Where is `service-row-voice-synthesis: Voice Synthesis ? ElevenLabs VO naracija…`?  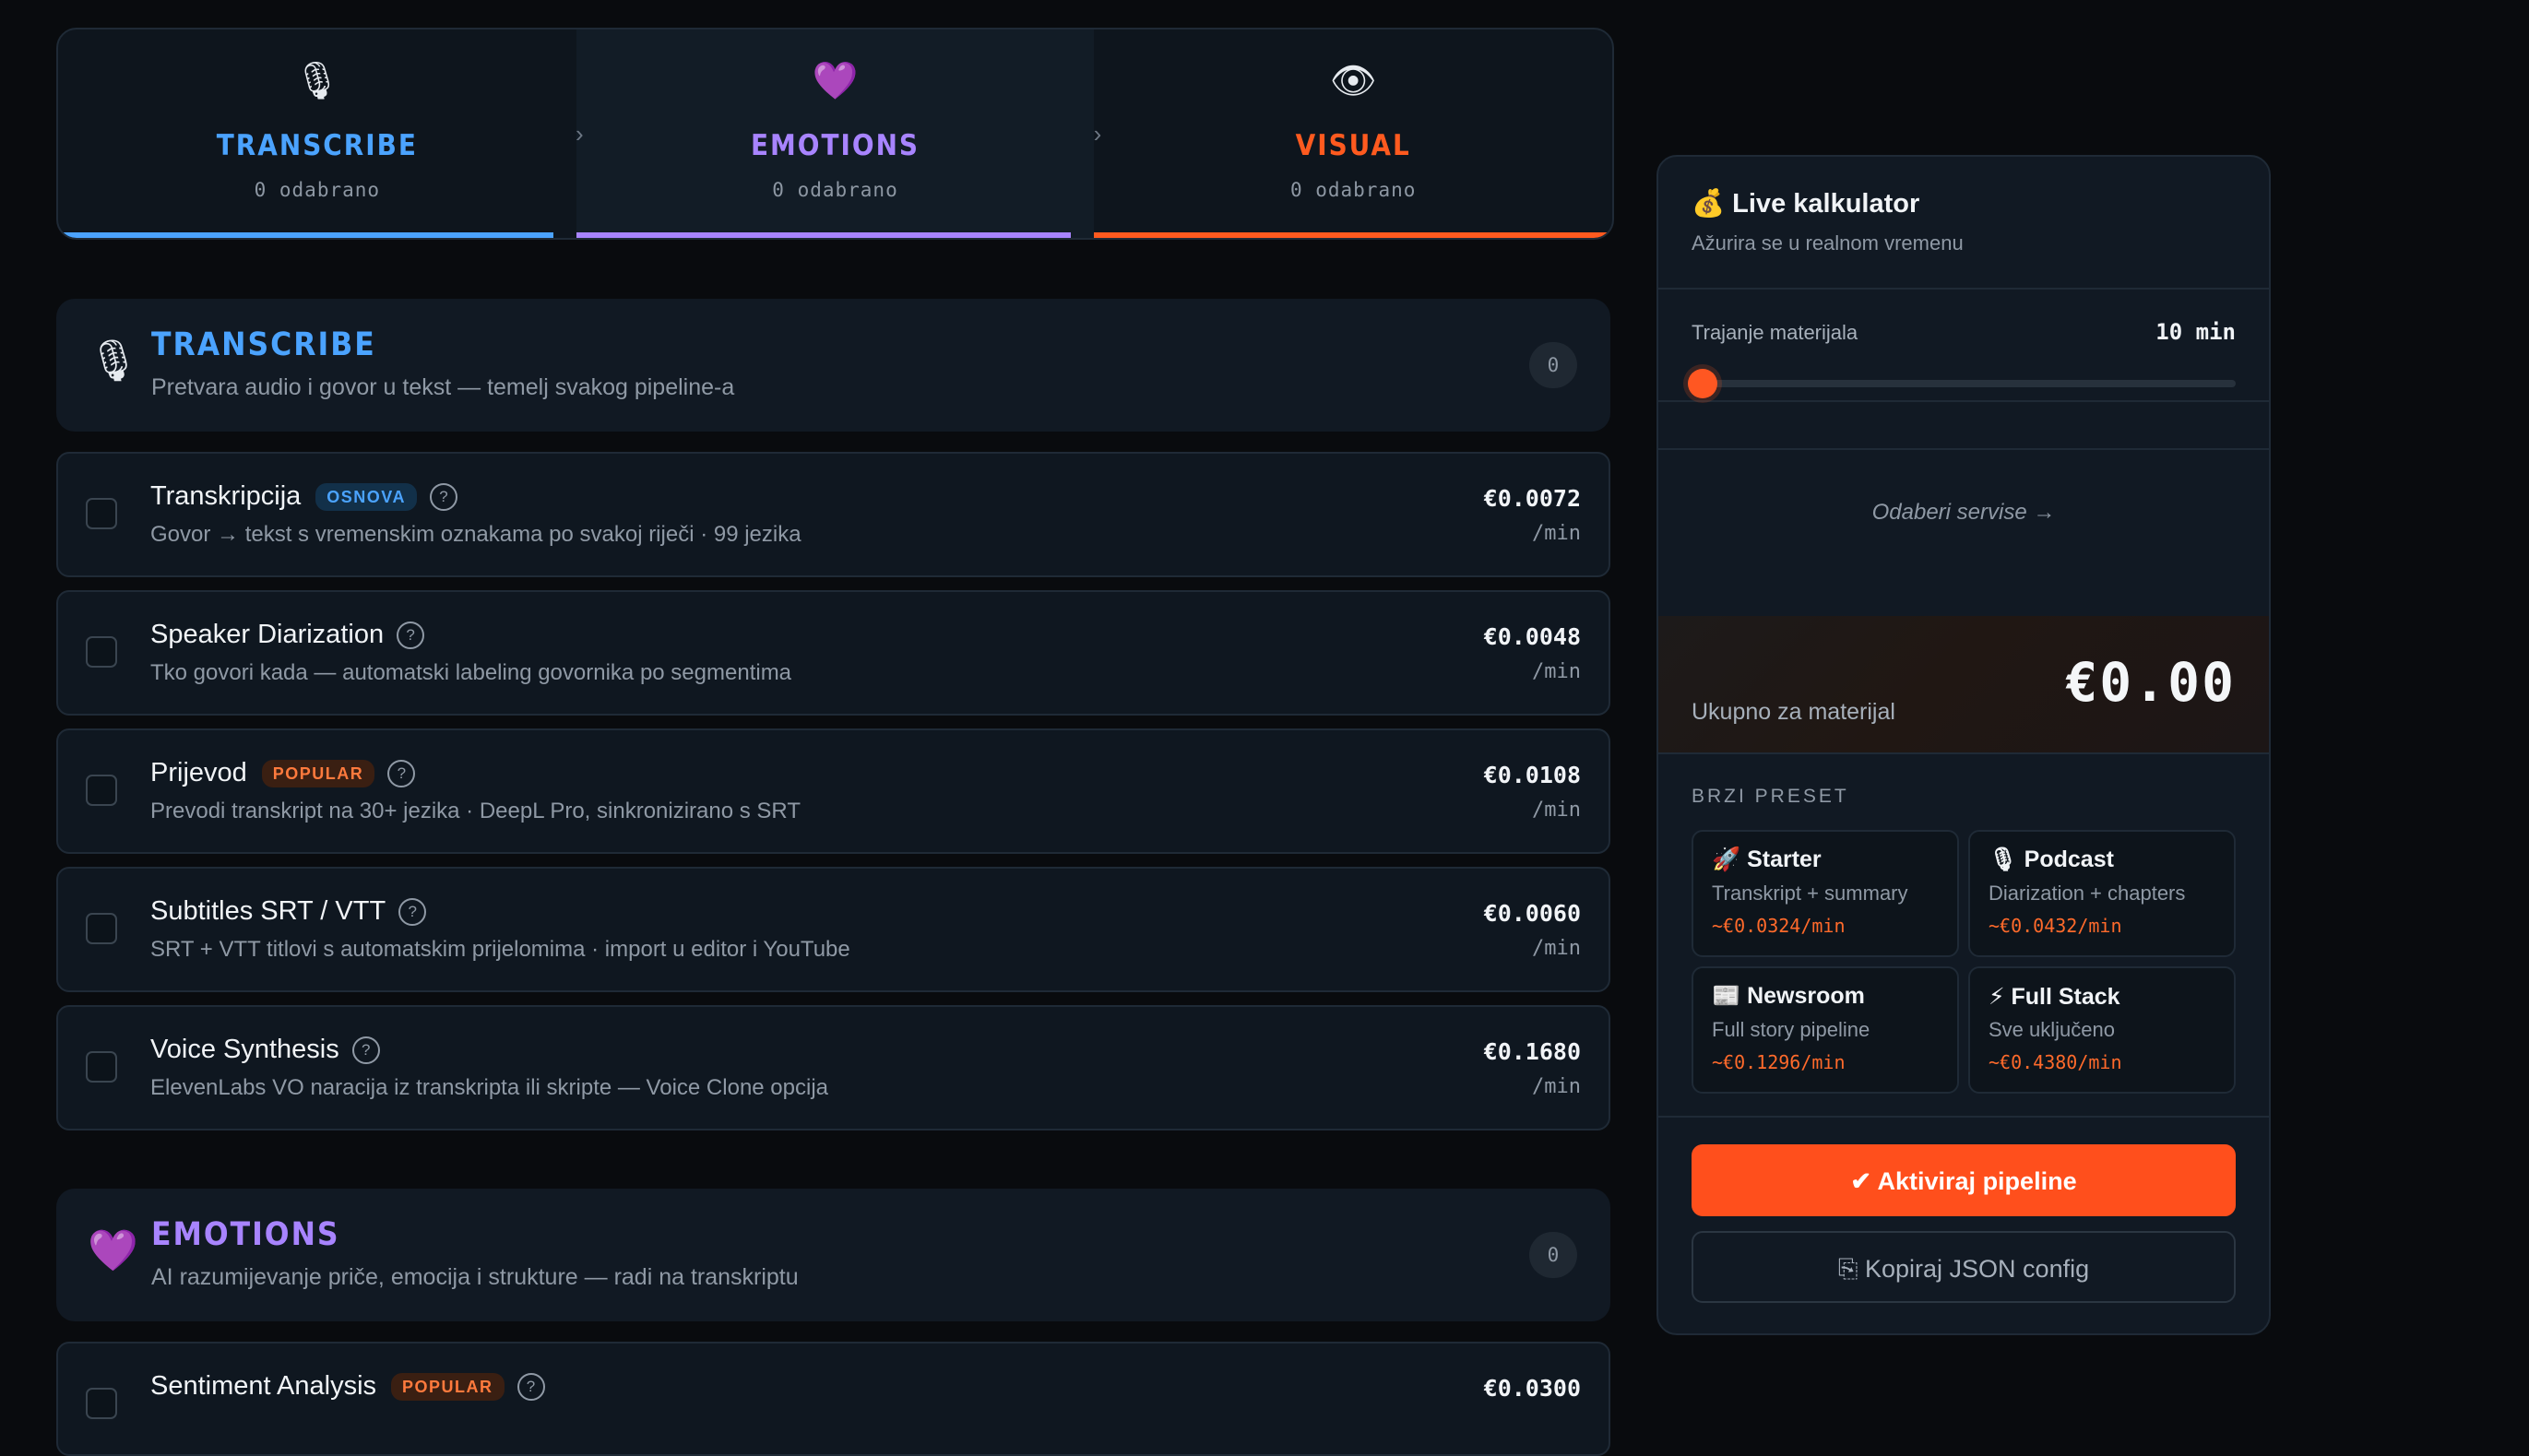 service-row-voice-synthesis: Voice Synthesis ? ElevenLabs VO naracija… is located at coordinates (833, 1067).